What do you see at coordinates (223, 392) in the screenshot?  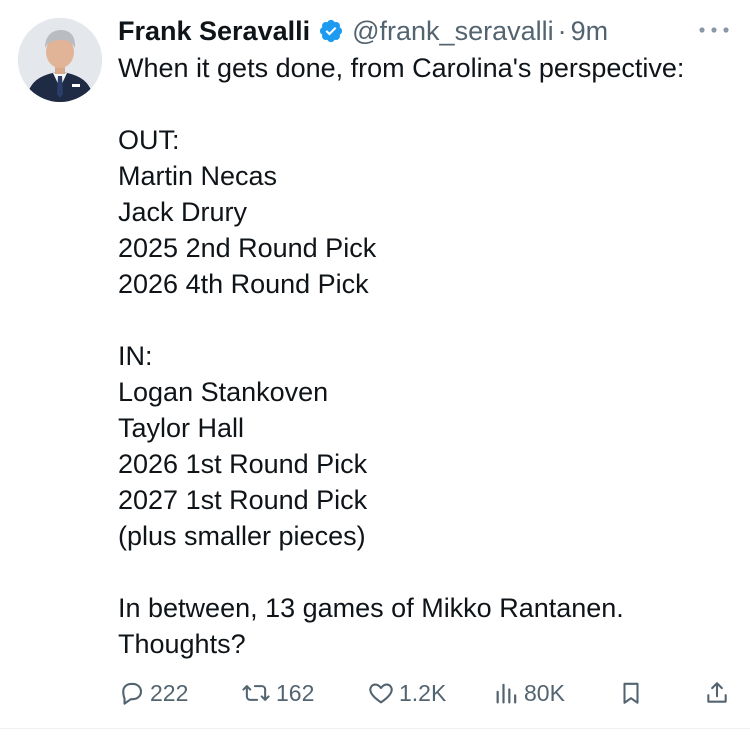 I see `tweet-text-line: Logan Stankoven` at bounding box center [223, 392].